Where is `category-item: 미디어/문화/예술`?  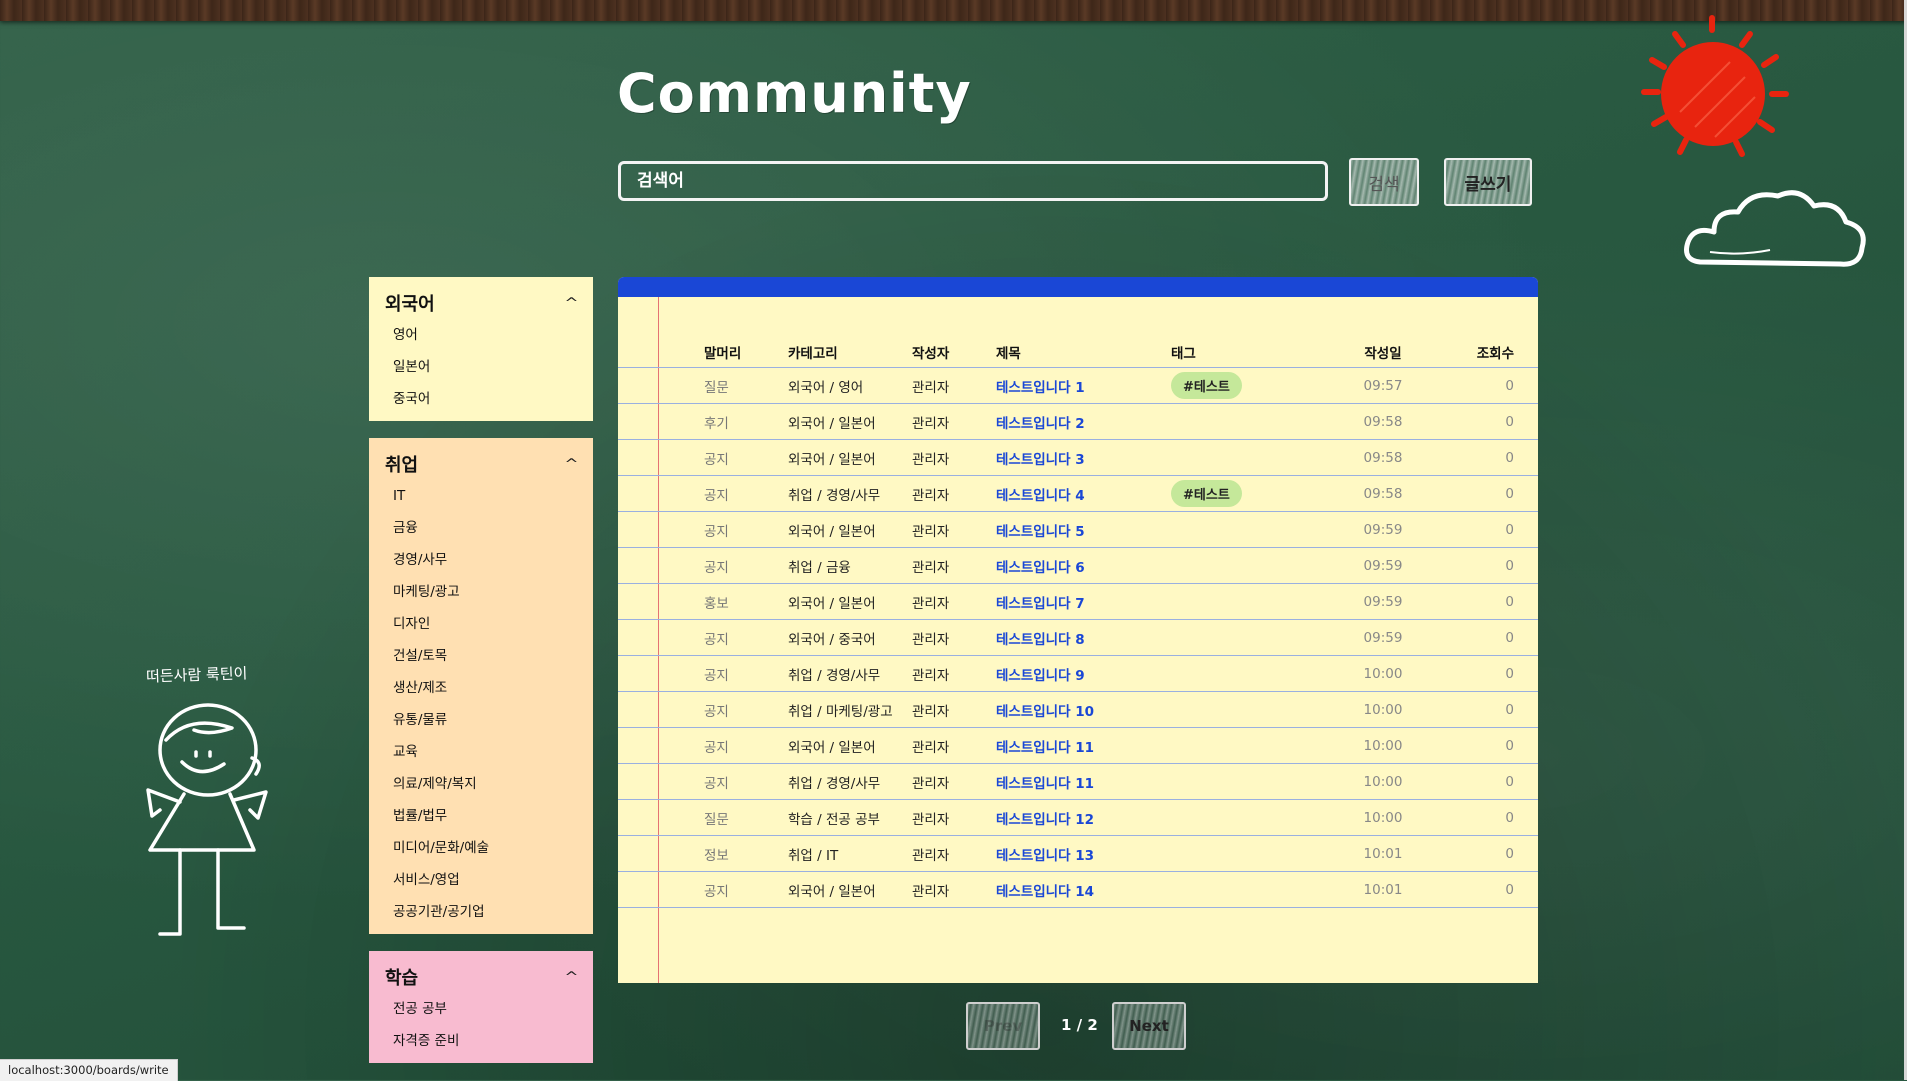 category-item: 미디어/문화/예술 is located at coordinates (481, 848).